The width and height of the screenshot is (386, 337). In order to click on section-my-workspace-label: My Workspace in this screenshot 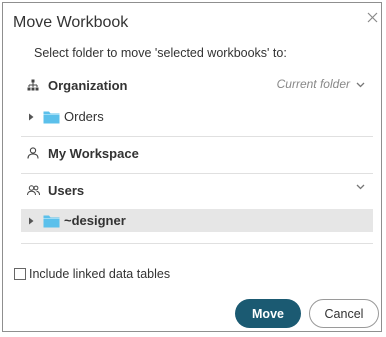, I will do `click(93, 153)`.